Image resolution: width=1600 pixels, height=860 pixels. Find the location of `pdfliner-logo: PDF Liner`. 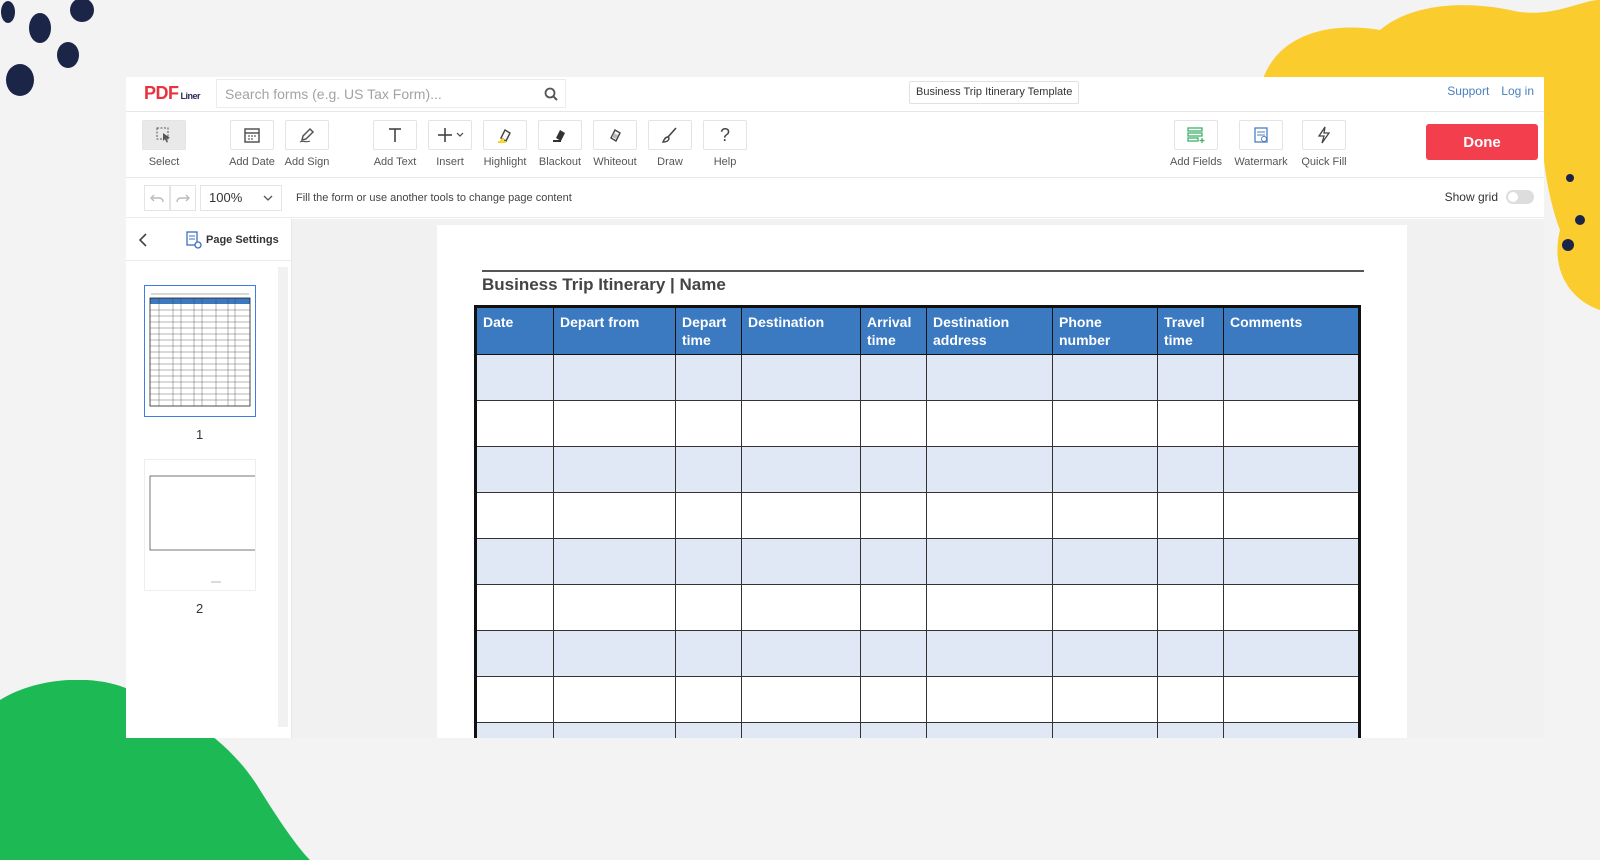

pdfliner-logo: PDF Liner is located at coordinates (172, 93).